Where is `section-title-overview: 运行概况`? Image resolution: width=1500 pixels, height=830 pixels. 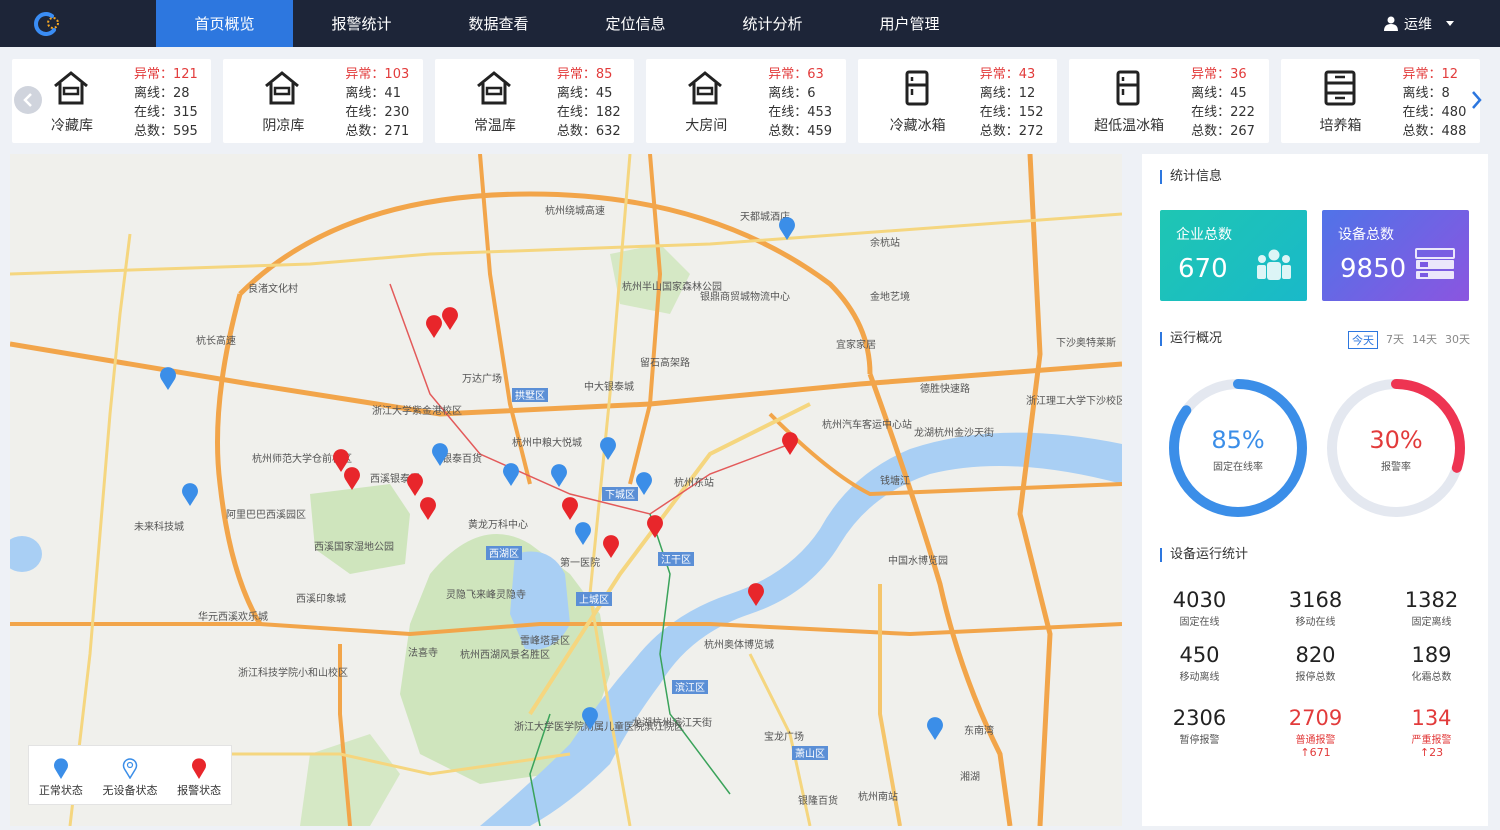 section-title-overview: 运行概况 is located at coordinates (1191, 339).